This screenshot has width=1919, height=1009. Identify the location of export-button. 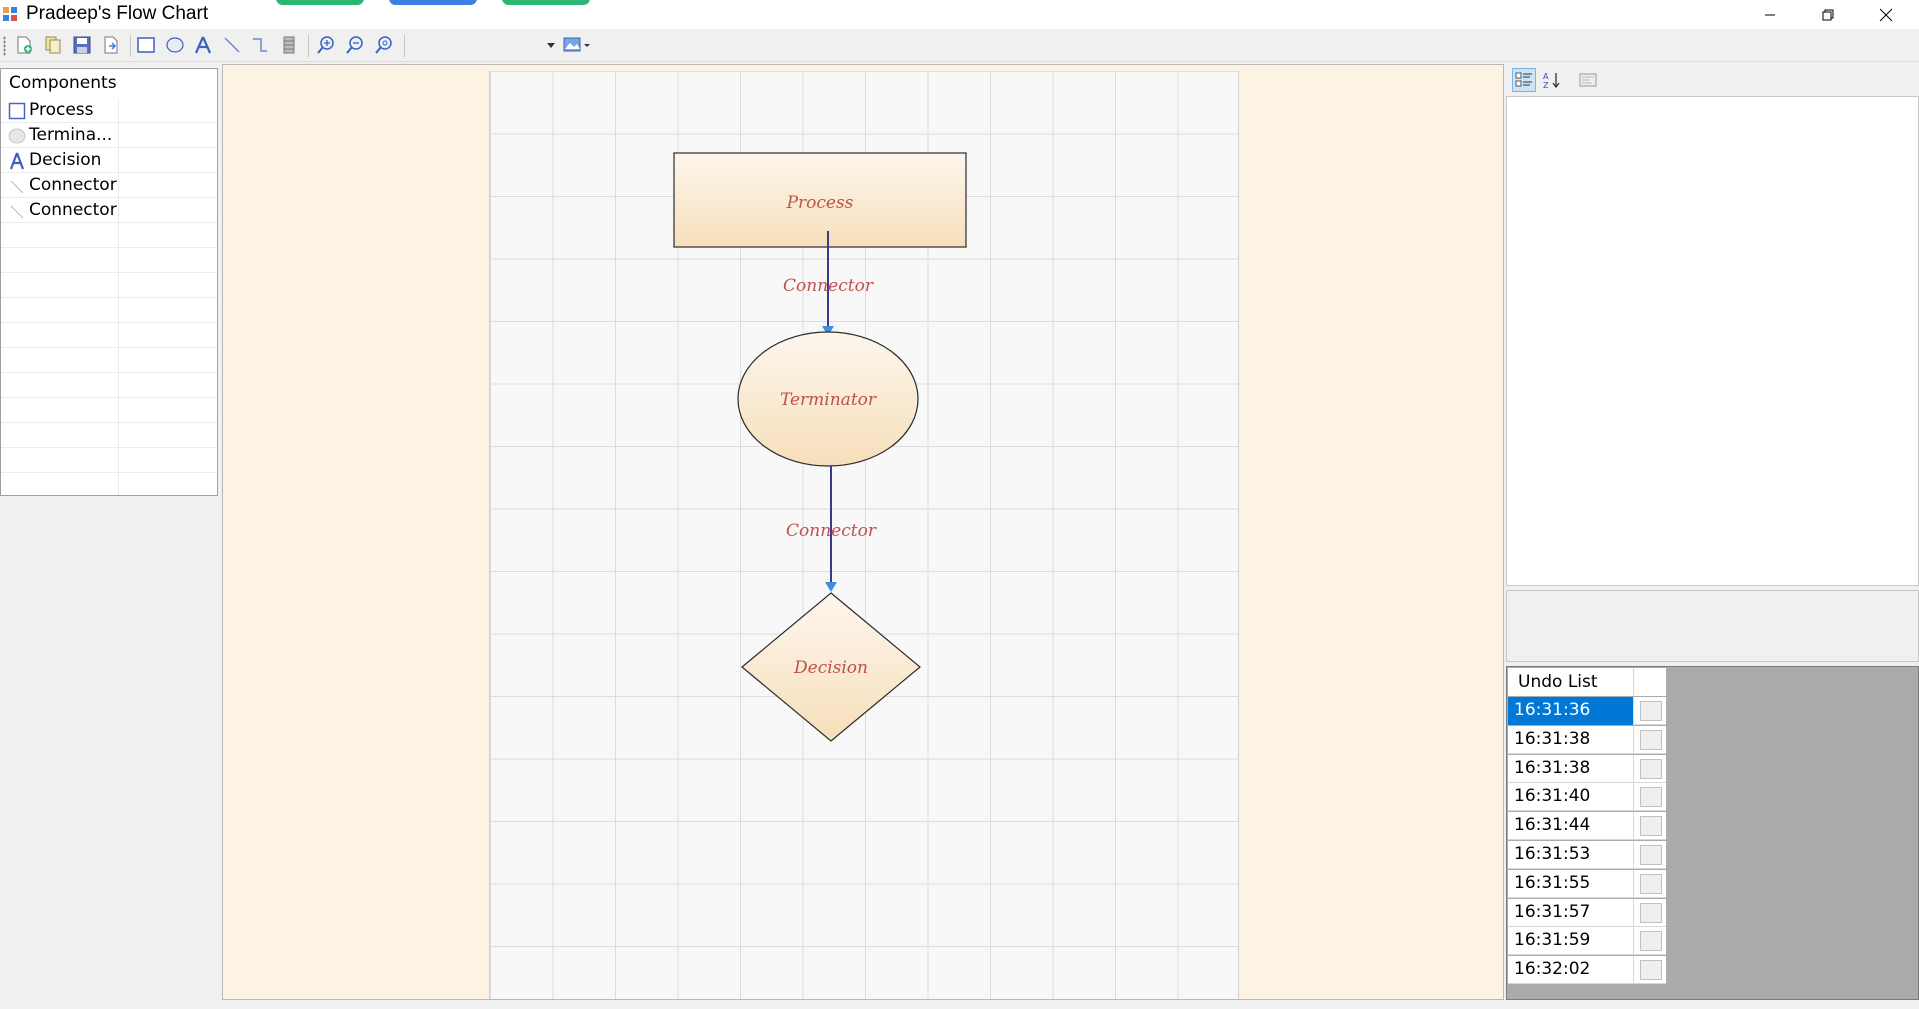
(111, 45).